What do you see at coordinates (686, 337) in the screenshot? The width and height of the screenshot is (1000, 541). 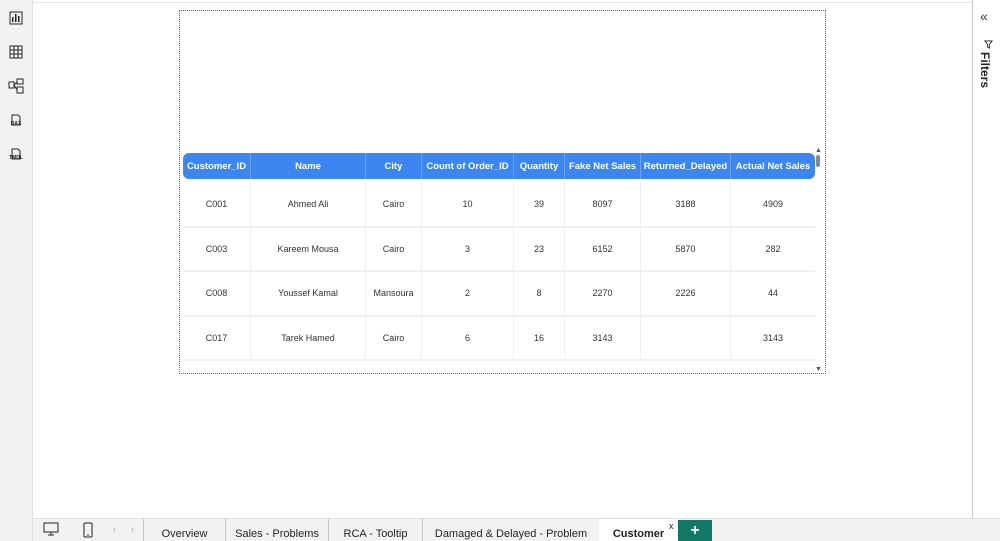 I see `table-cell` at bounding box center [686, 337].